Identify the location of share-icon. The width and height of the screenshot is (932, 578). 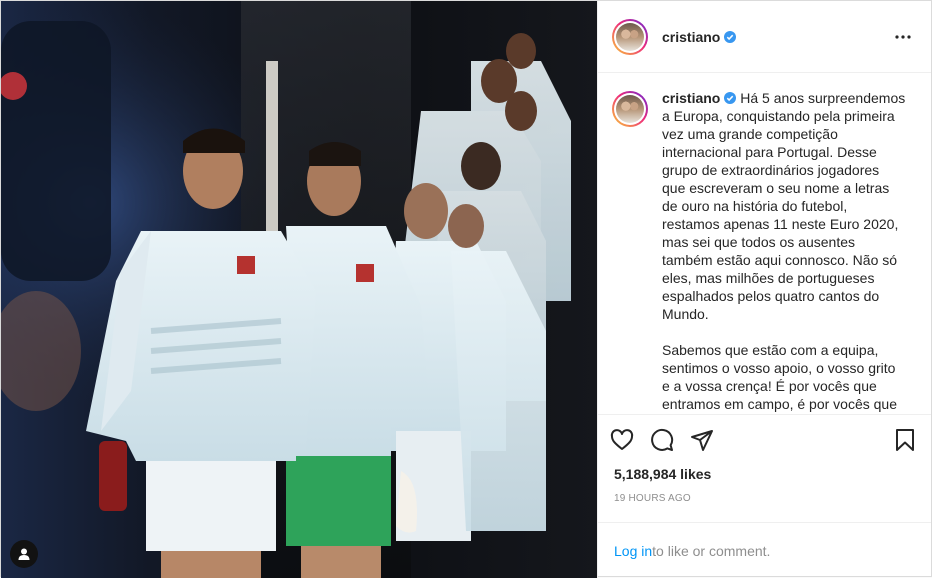
(702, 440).